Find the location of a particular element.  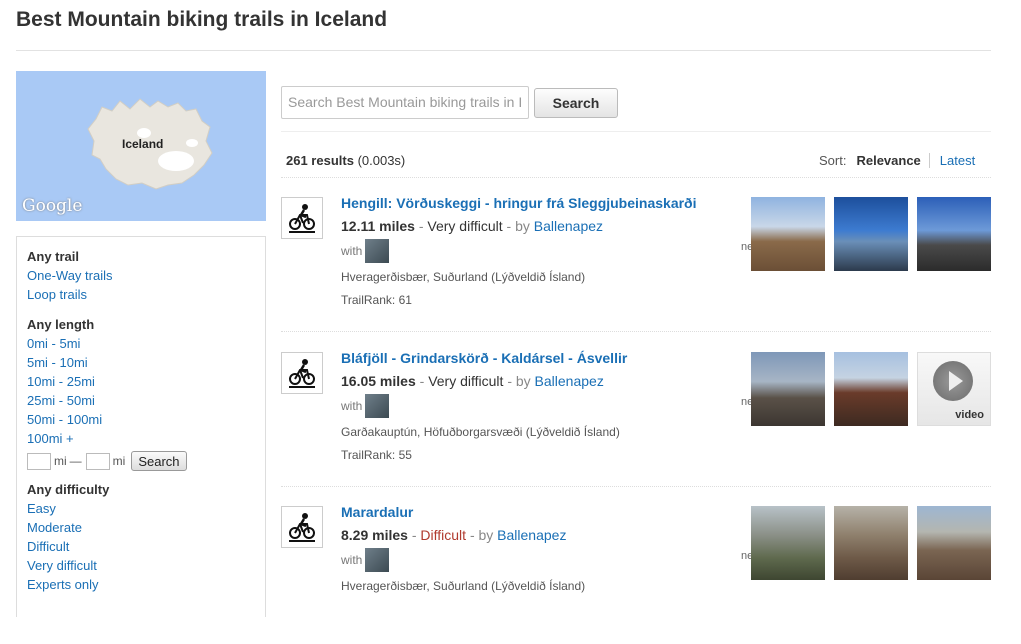

trail-name: Marardalur is located at coordinates (377, 512).